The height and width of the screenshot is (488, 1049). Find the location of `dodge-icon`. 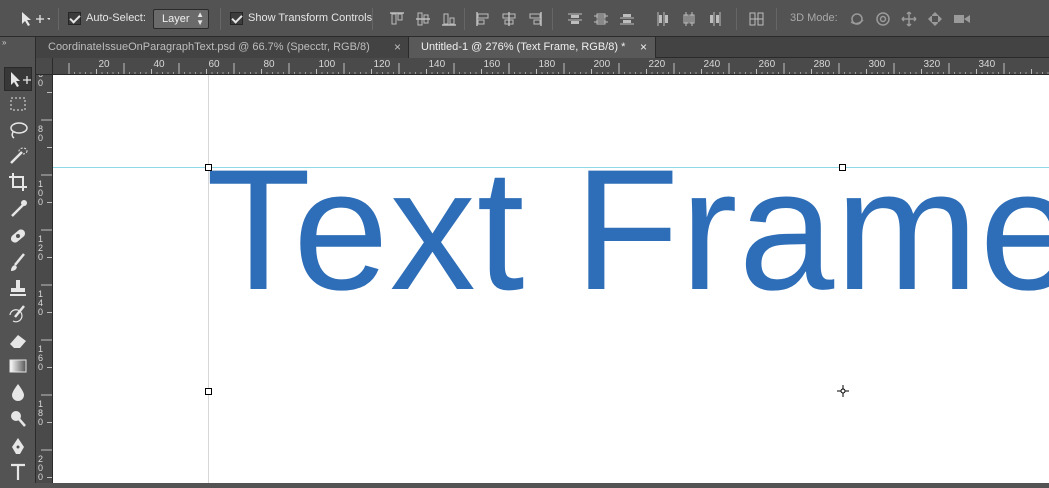

dodge-icon is located at coordinates (18, 419).